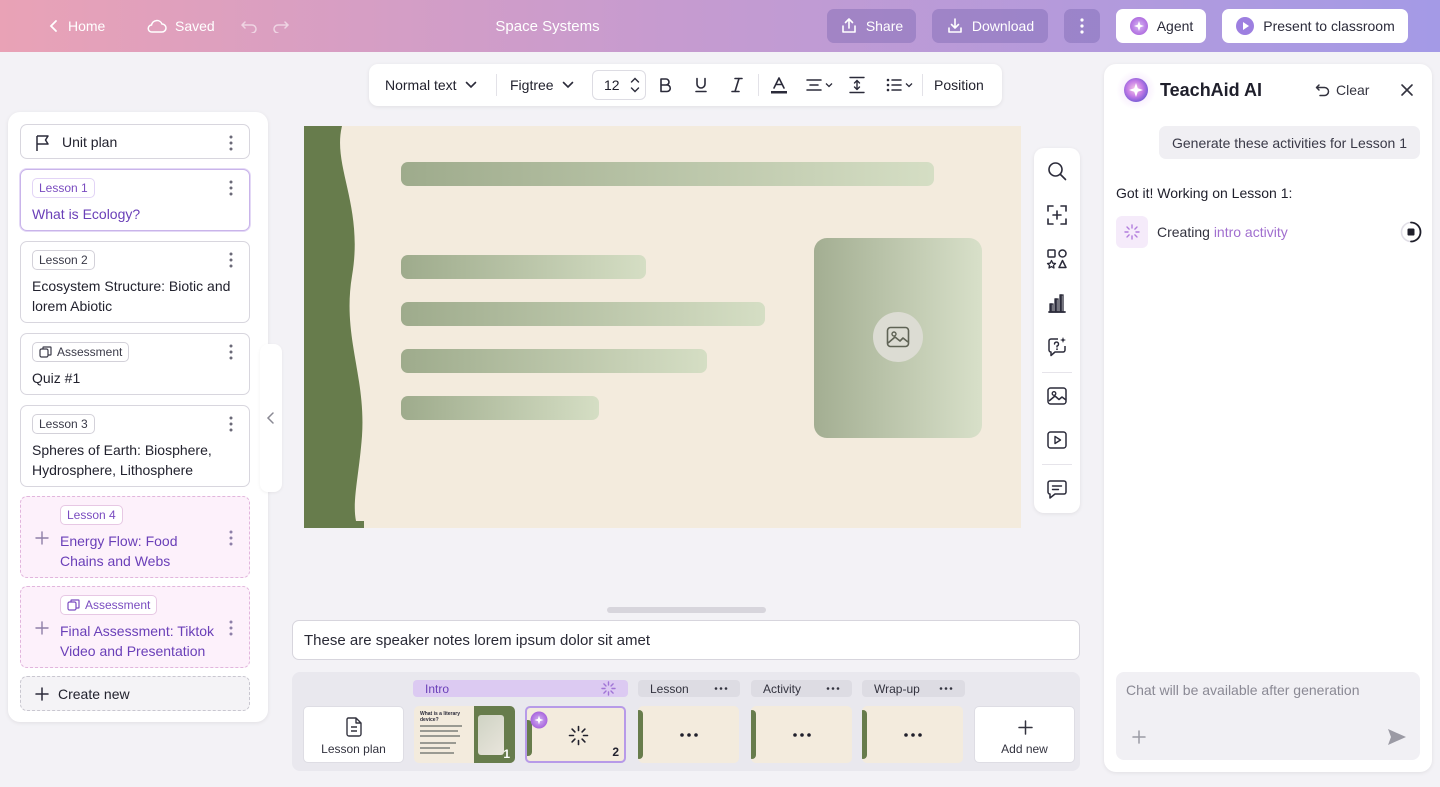 The image size is (1440, 787). Describe the element at coordinates (685, 85) in the screenshot. I see `format-toolbar: Normal text Figtree 12 Position` at that location.